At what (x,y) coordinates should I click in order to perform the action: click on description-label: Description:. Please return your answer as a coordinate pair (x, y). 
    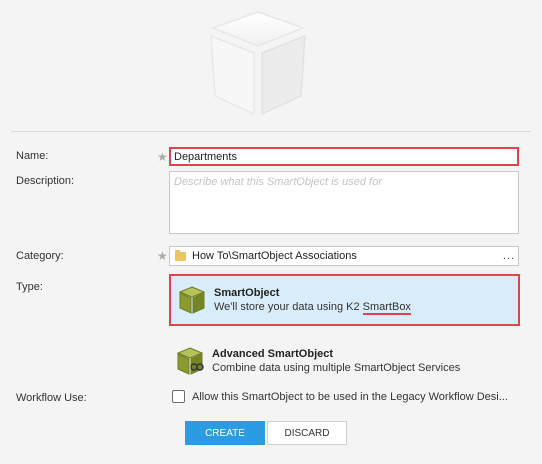
    Looking at the image, I should click on (45, 181).